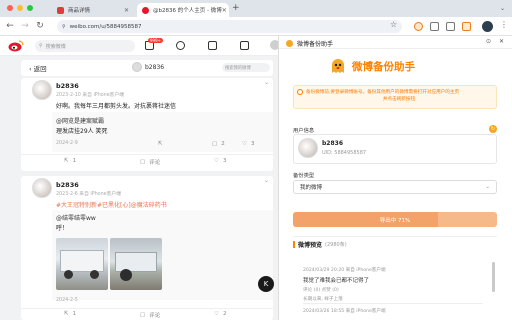 This screenshot has width=512, height=320. Describe the element at coordinates (383, 67) in the screenshot. I see `panel-title: 微博备份助手` at that location.